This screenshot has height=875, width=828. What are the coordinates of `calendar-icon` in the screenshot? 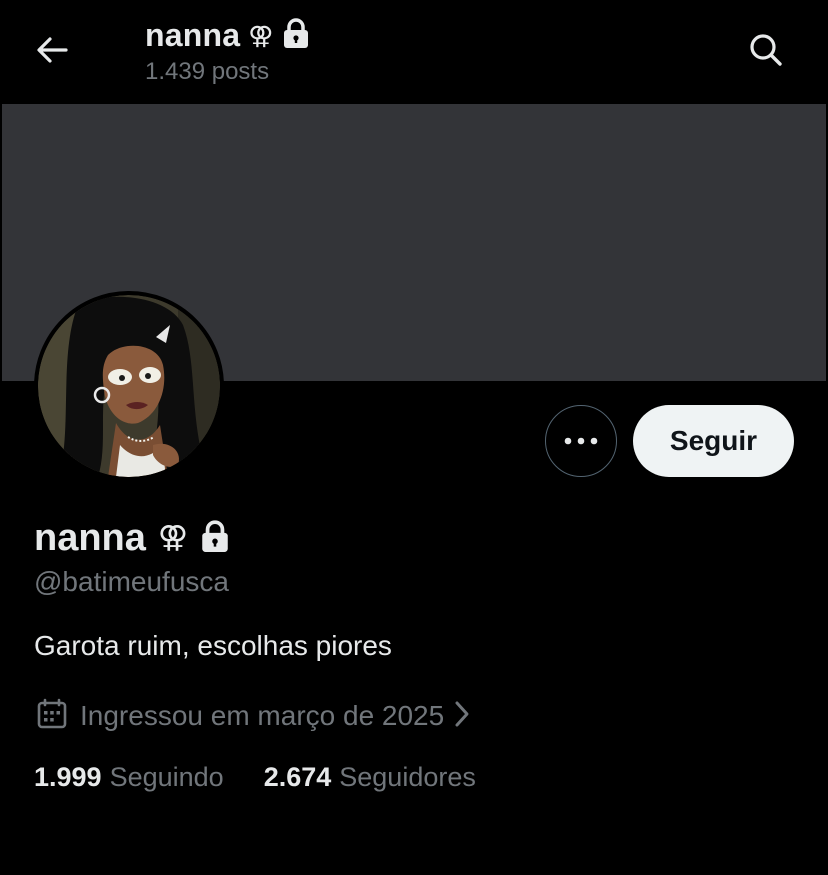 It's located at (52, 716).